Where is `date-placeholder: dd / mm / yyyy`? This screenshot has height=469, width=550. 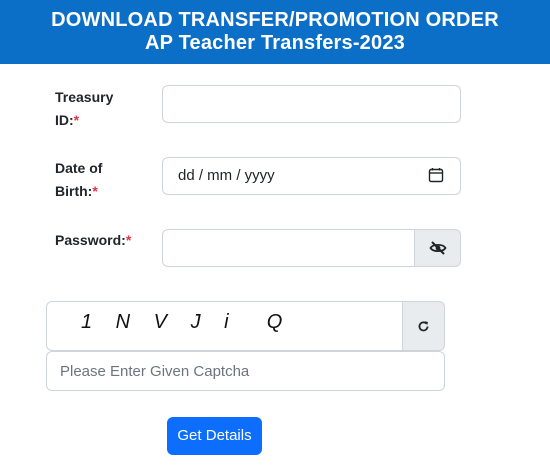 date-placeholder: dd / mm / yyyy is located at coordinates (226, 175).